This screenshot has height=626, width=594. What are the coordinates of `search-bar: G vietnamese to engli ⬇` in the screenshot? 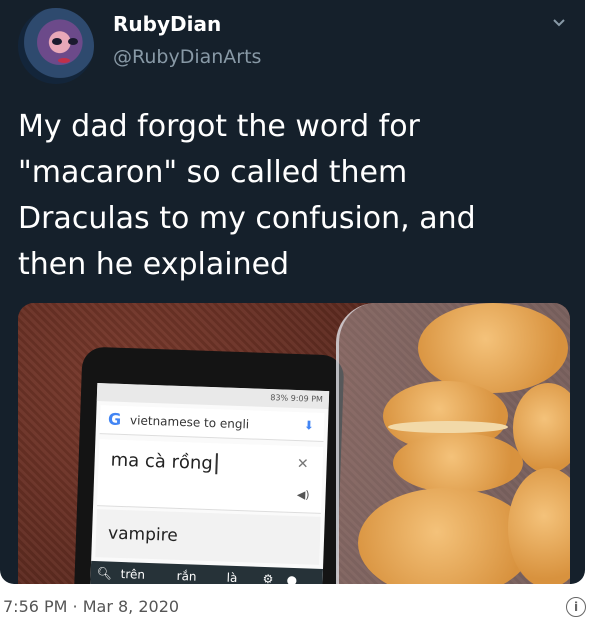 It's located at (212, 423).